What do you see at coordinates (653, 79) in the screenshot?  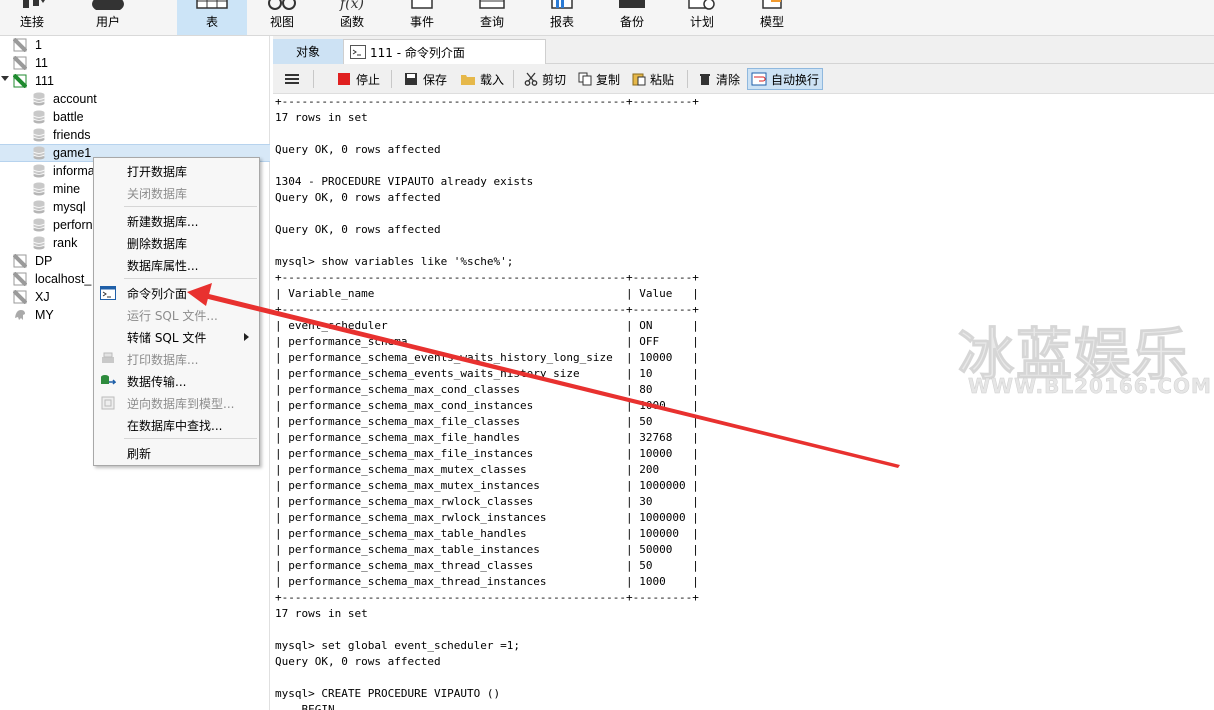 I see `paste-button: 粘贴` at bounding box center [653, 79].